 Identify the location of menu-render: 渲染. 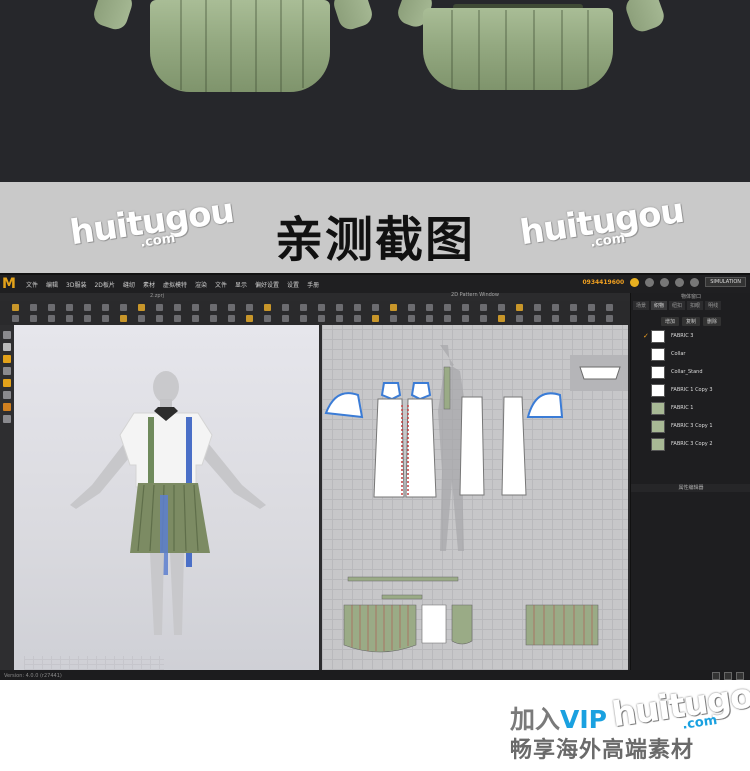
(201, 284).